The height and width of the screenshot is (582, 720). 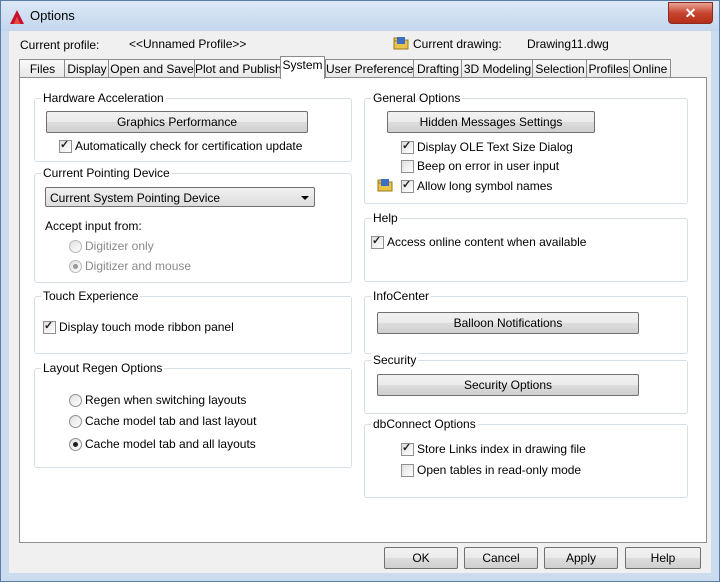 What do you see at coordinates (497, 68) in the screenshot?
I see `tab-3d-modeling: 3D Modeling` at bounding box center [497, 68].